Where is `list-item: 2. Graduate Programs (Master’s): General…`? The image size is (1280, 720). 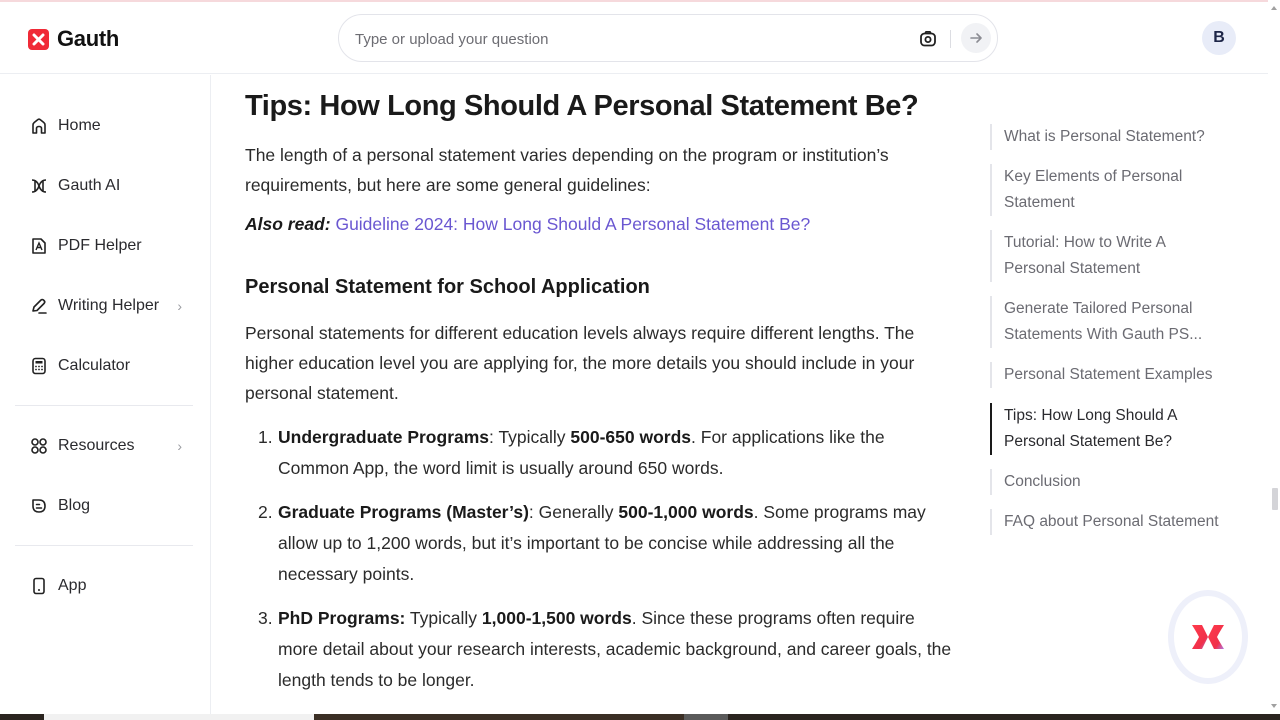
list-item: 2. Graduate Programs (Master’s): General… is located at coordinates (608, 543).